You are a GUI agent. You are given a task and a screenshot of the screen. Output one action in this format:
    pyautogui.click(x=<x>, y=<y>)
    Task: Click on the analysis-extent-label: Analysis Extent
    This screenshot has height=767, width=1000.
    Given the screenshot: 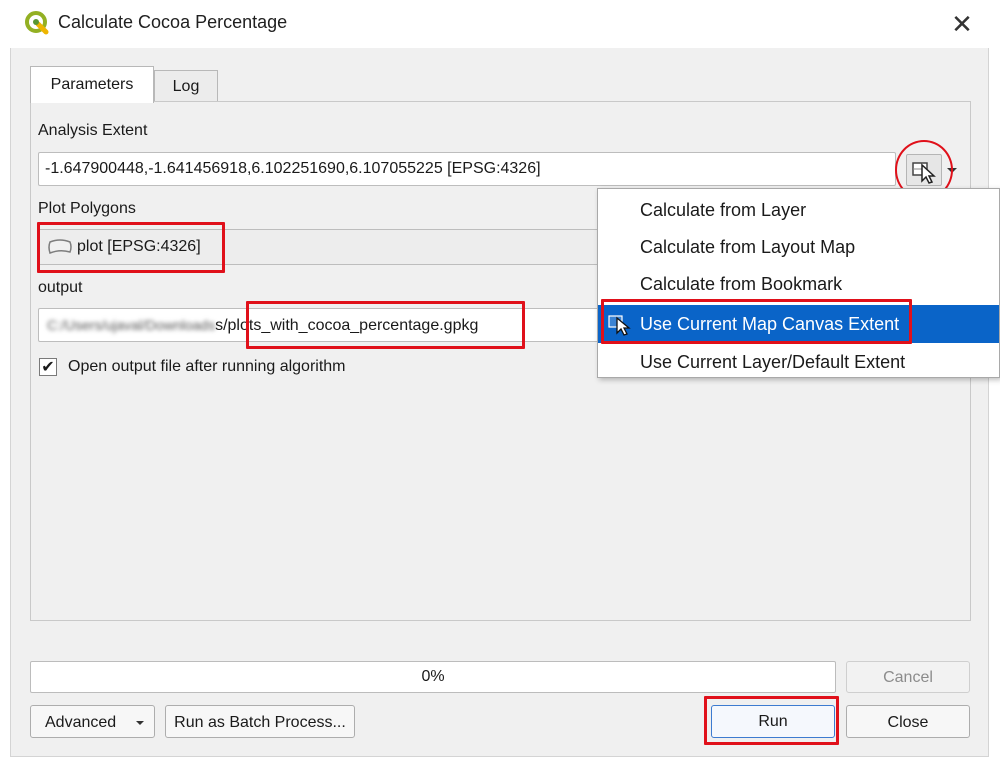 What is the action you would take?
    pyautogui.click(x=93, y=130)
    